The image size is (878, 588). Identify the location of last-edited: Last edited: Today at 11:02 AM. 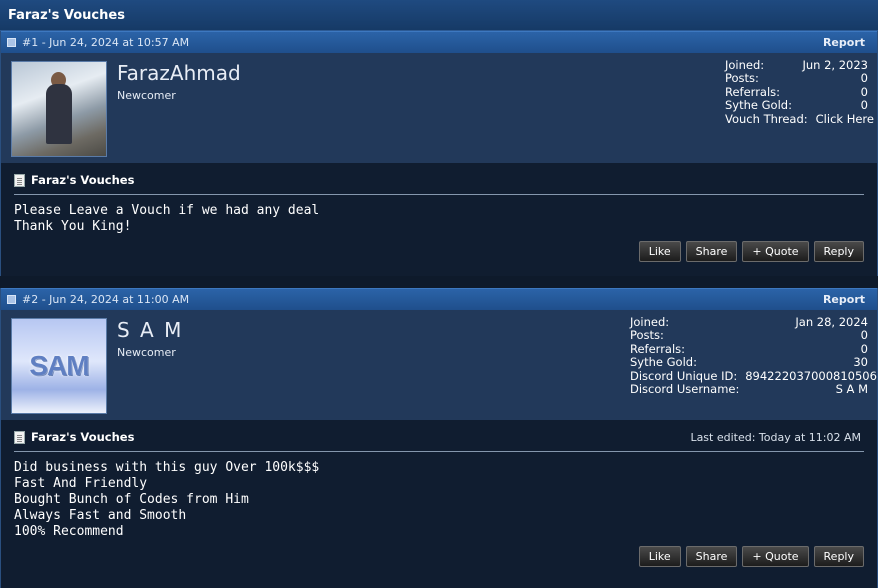
(775, 437).